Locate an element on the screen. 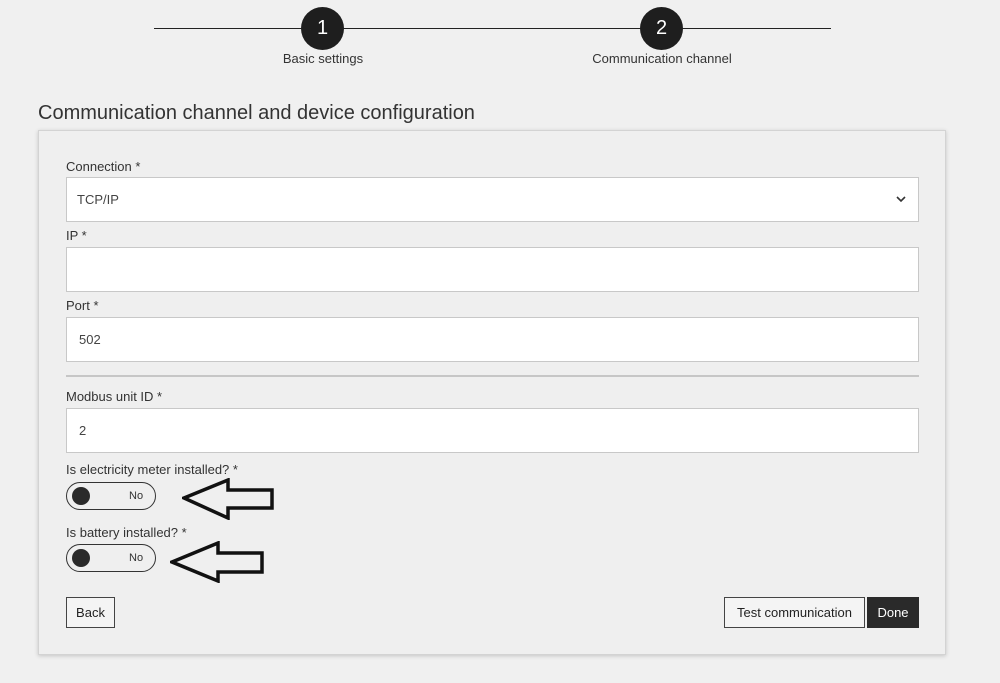 The image size is (1000, 683). step-2-circle: 2 is located at coordinates (661, 28).